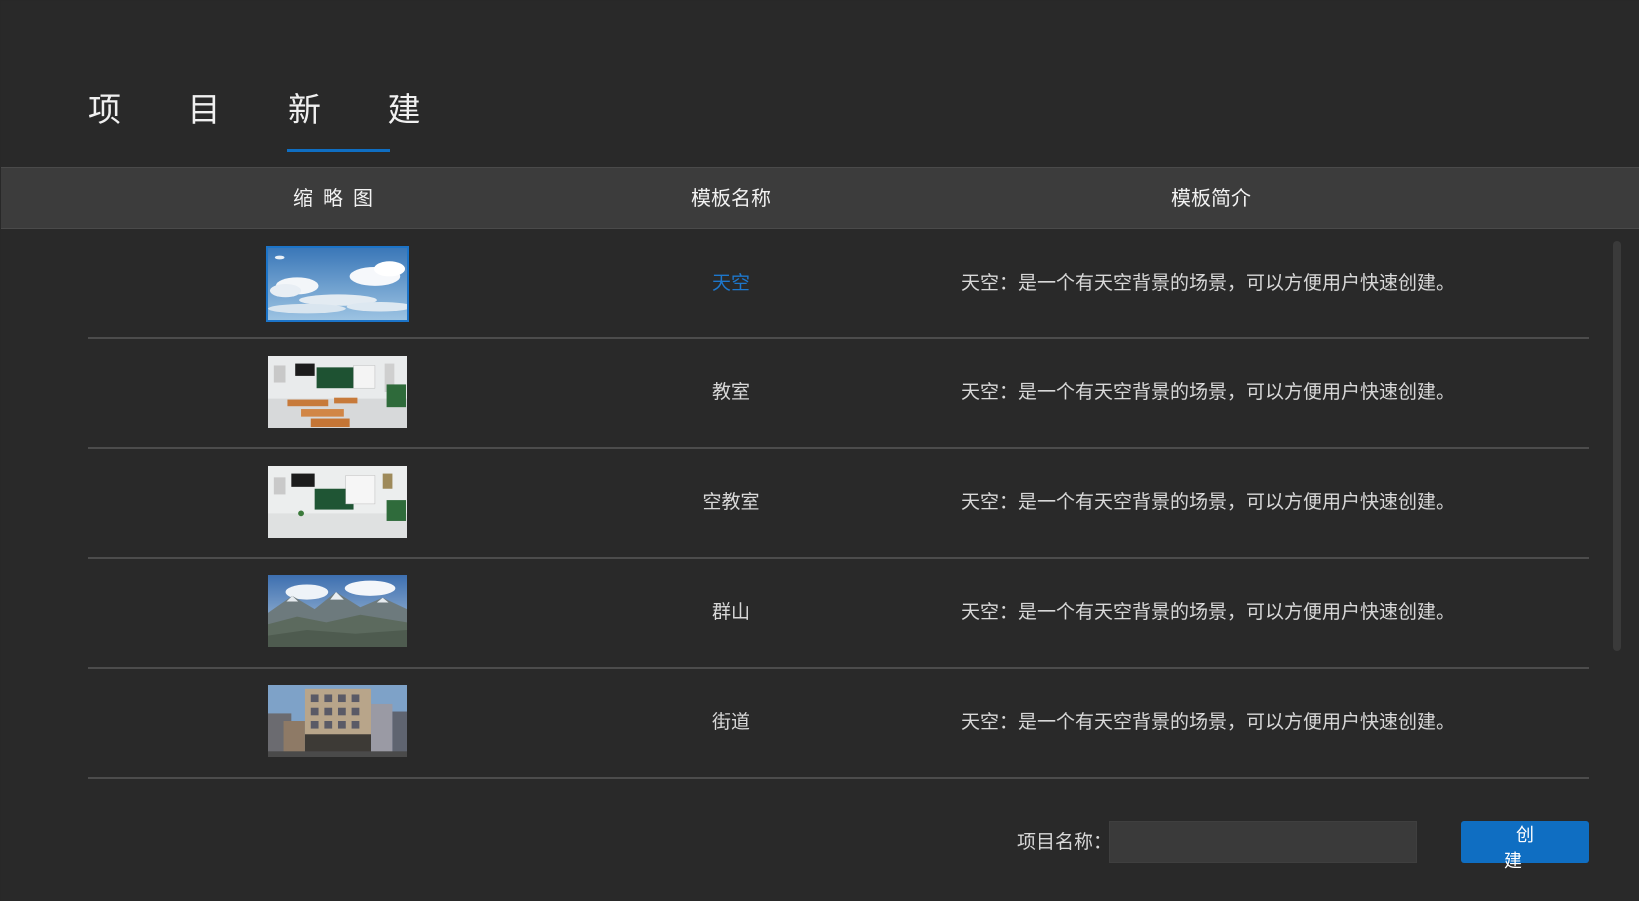 The width and height of the screenshot is (1639, 901). Describe the element at coordinates (731, 502) in the screenshot. I see `template-name: 空教室` at that location.